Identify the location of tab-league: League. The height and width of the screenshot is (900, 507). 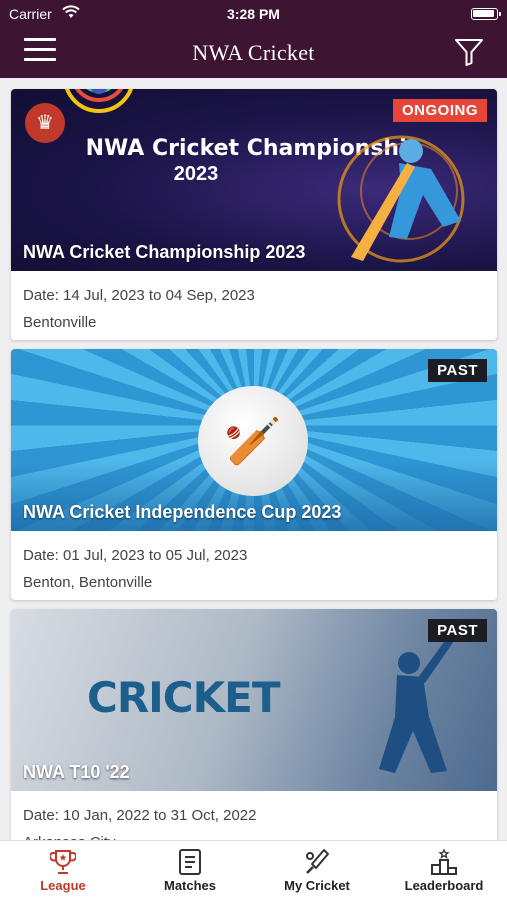
(63, 870).